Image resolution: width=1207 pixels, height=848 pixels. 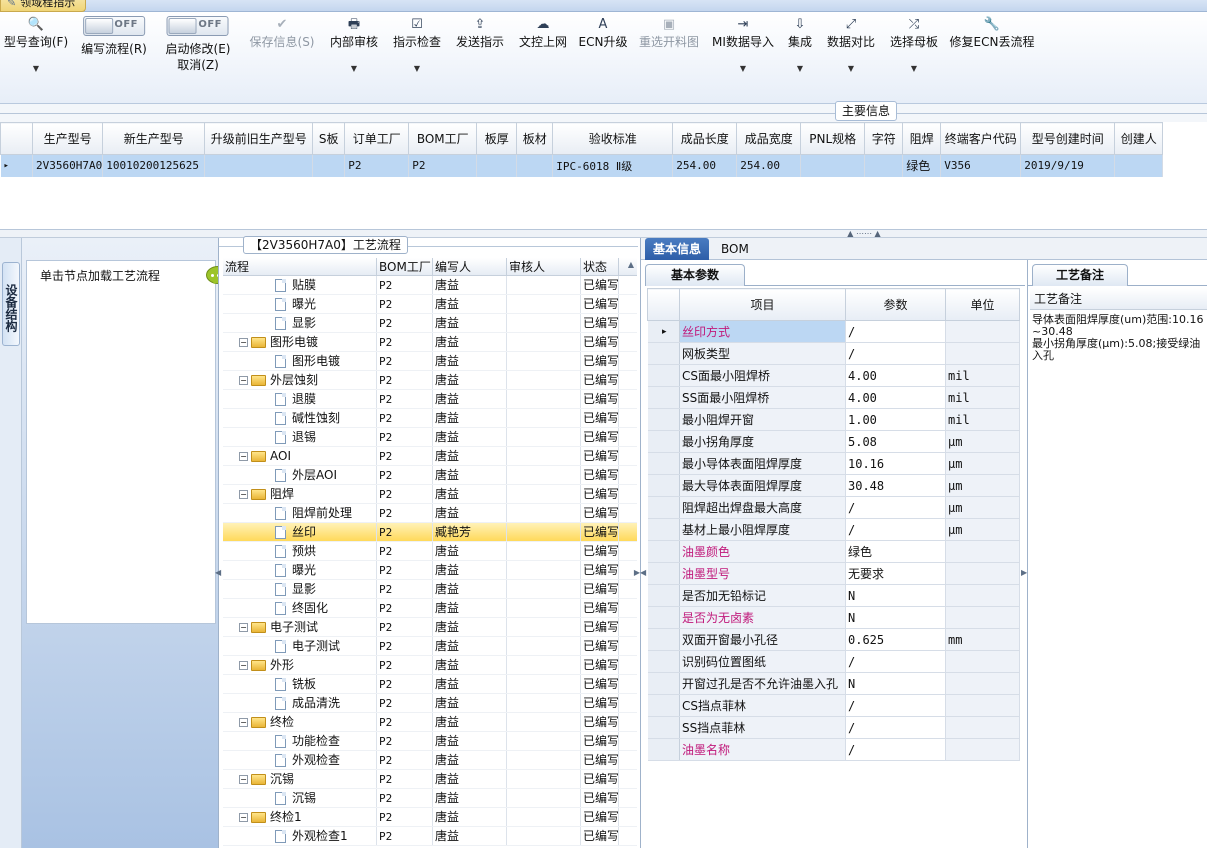 I want to click on param-row: 油墨颜色 绿色, so click(x=833, y=551).